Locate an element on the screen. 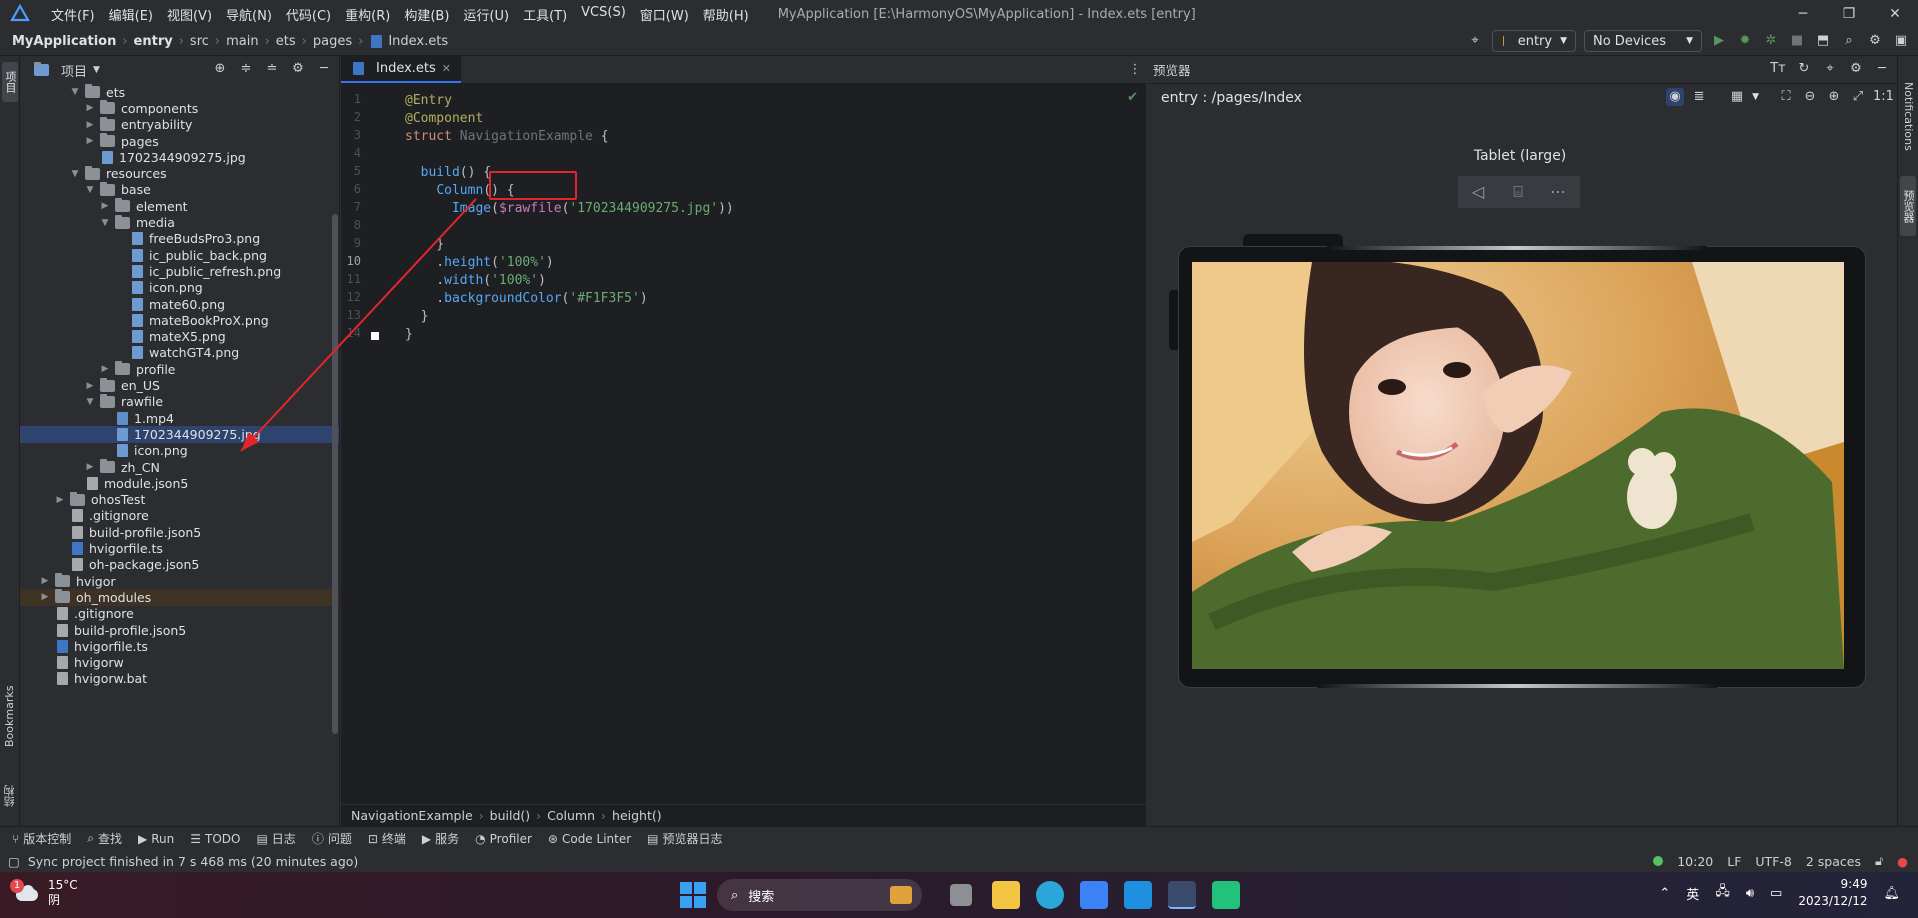 The height and width of the screenshot is (918, 1918). bookmarks-tool-button: Bookmarks is located at coordinates (10, 716).